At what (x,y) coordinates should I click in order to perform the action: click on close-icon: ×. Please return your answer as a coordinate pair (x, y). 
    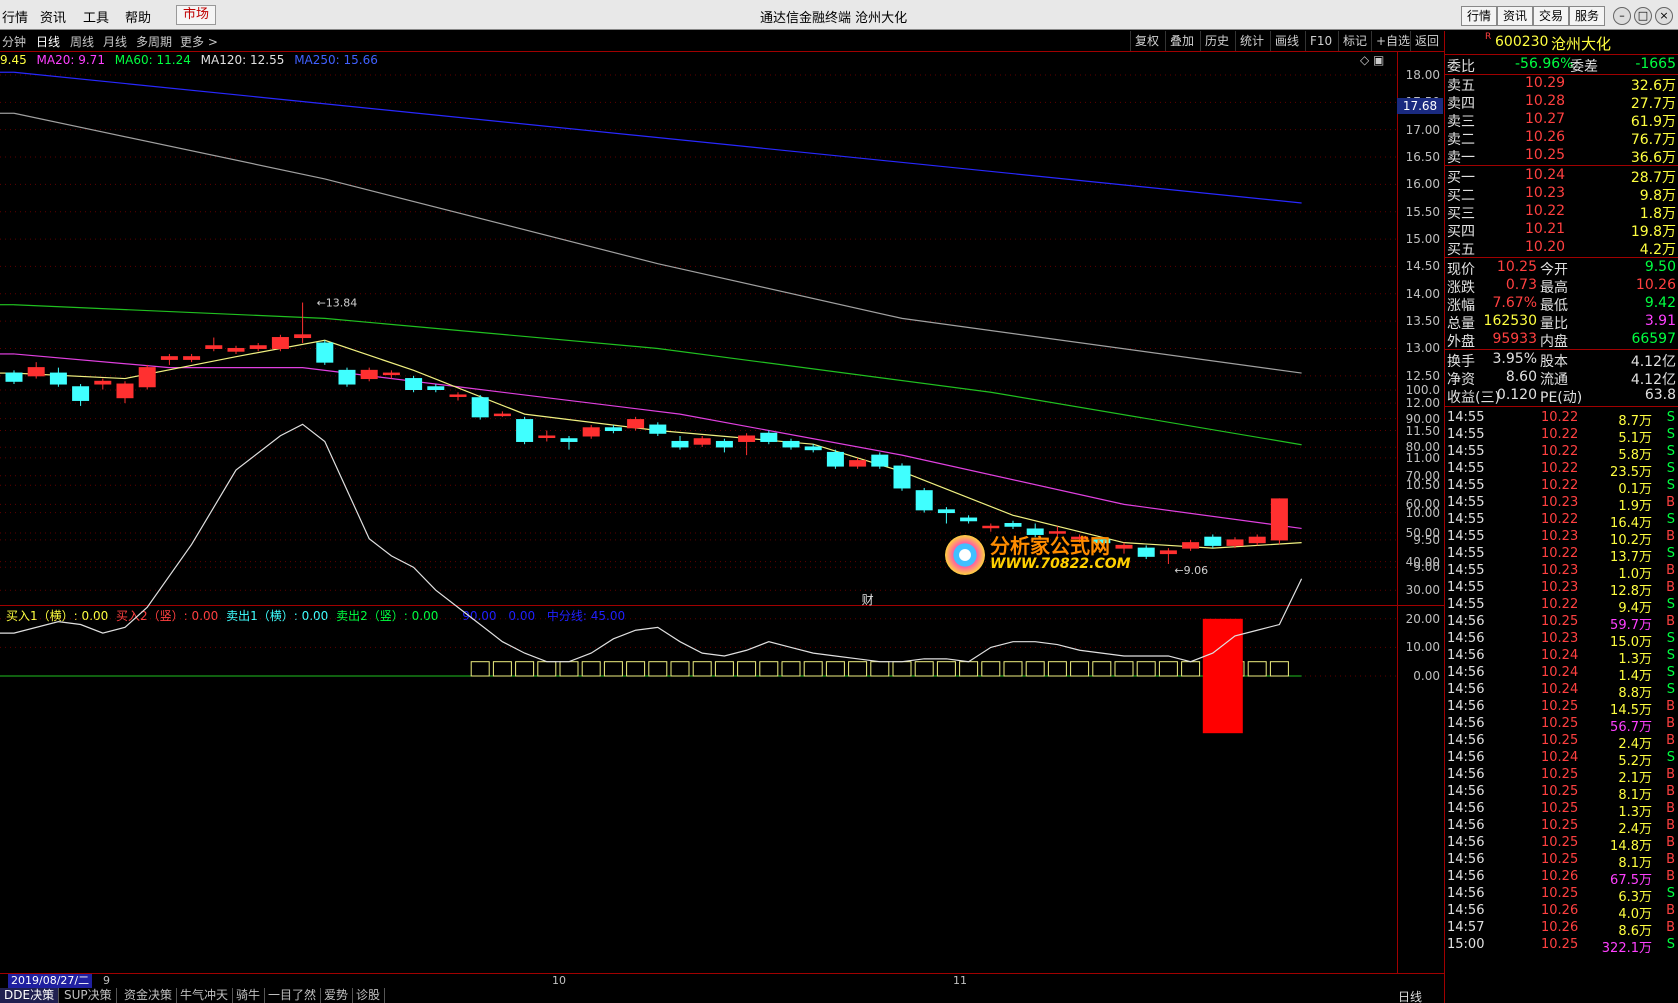
    Looking at the image, I should click on (1664, 16).